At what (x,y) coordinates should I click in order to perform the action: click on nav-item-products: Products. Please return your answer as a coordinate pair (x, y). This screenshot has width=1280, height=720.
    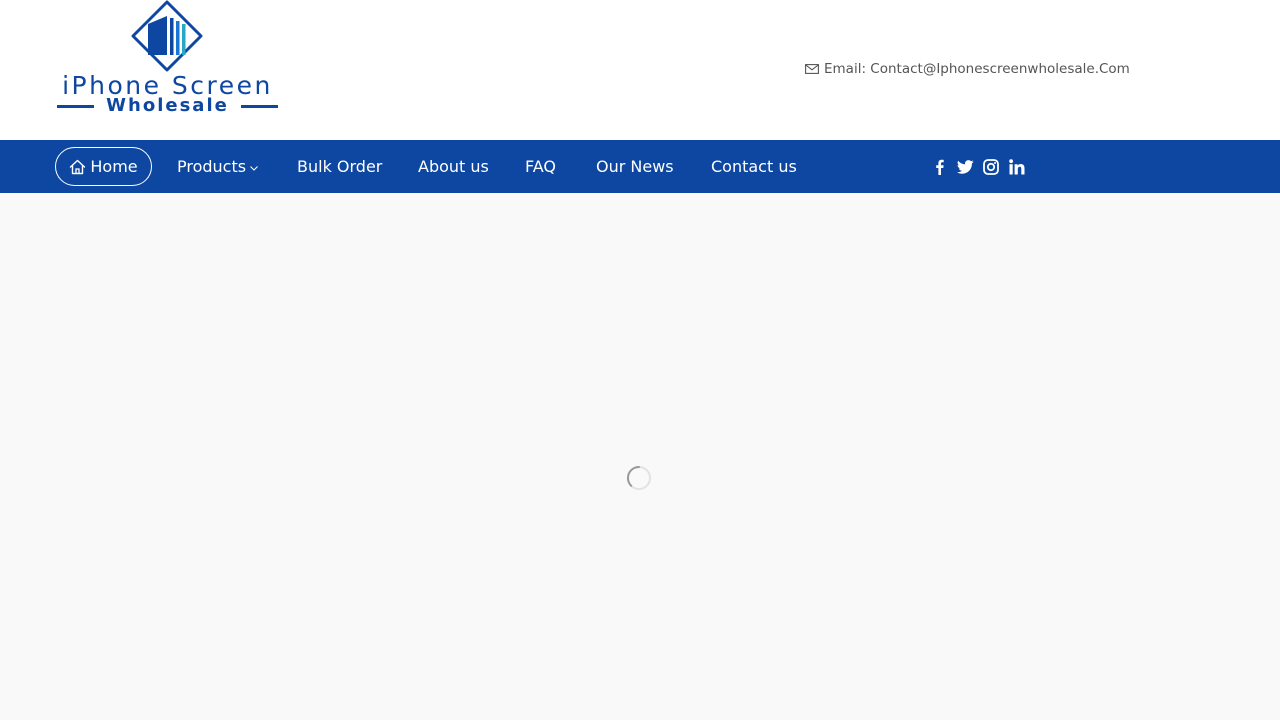
    Looking at the image, I should click on (217, 166).